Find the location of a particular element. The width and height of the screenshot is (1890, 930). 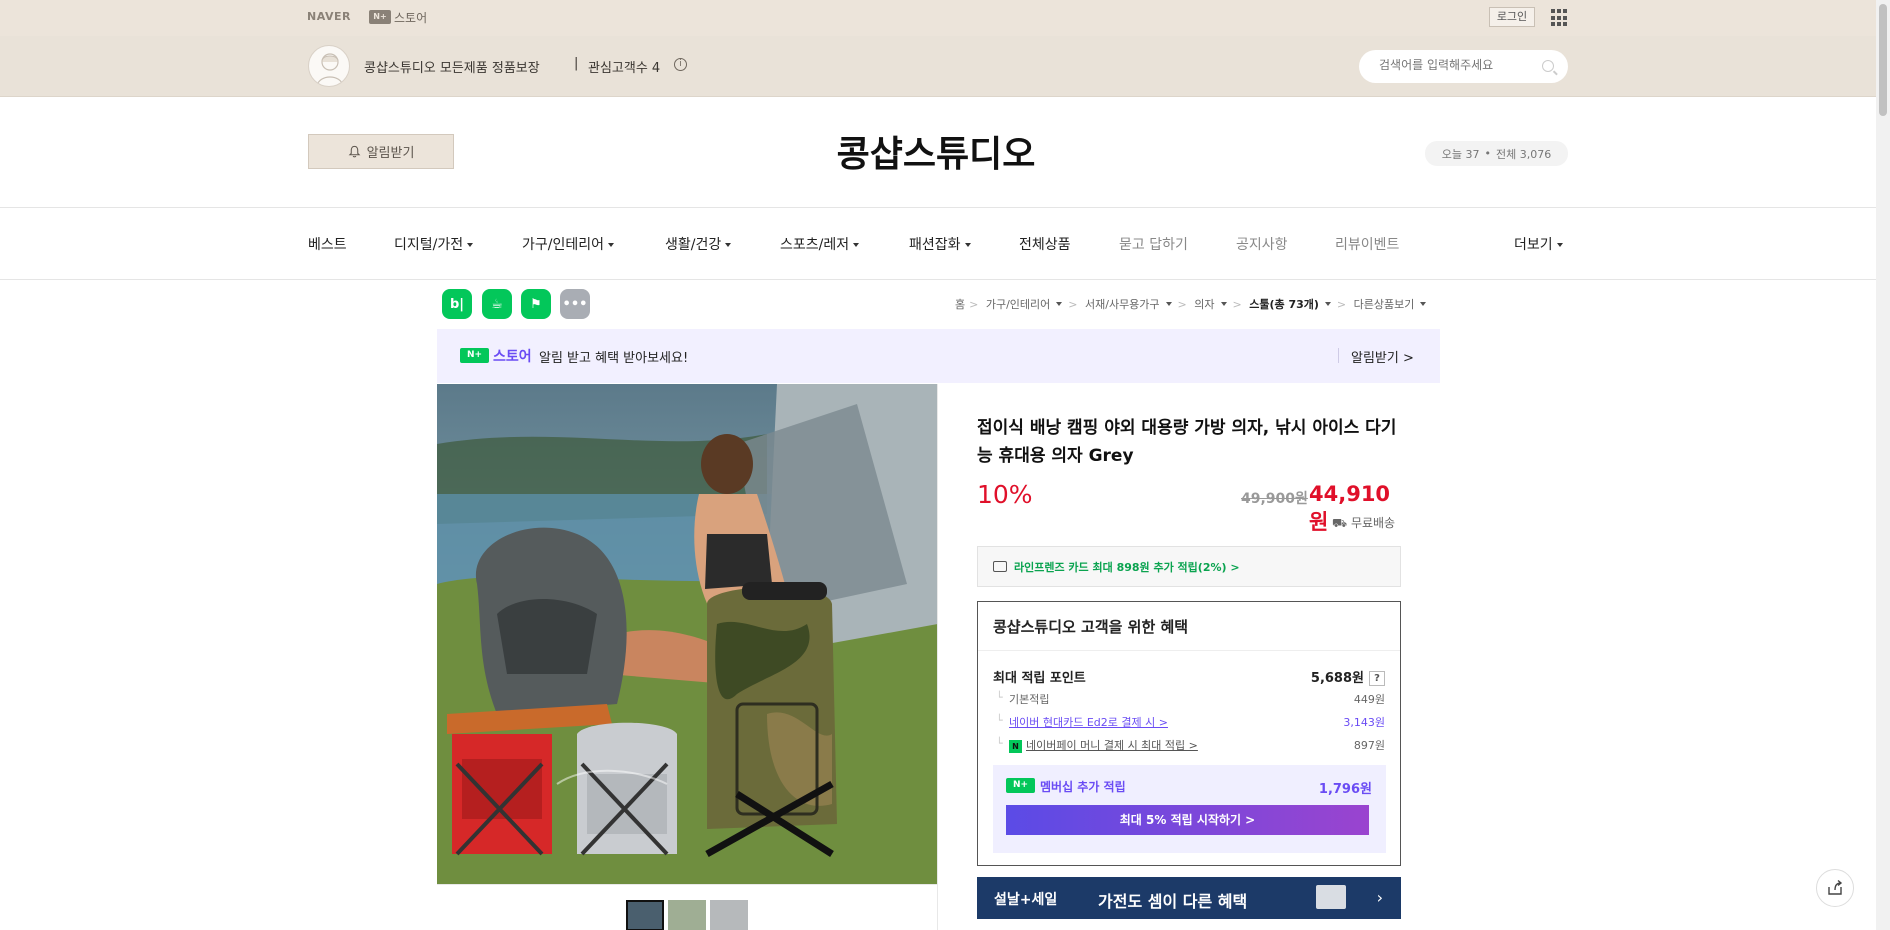

search-input is located at coordinates (1454, 65).